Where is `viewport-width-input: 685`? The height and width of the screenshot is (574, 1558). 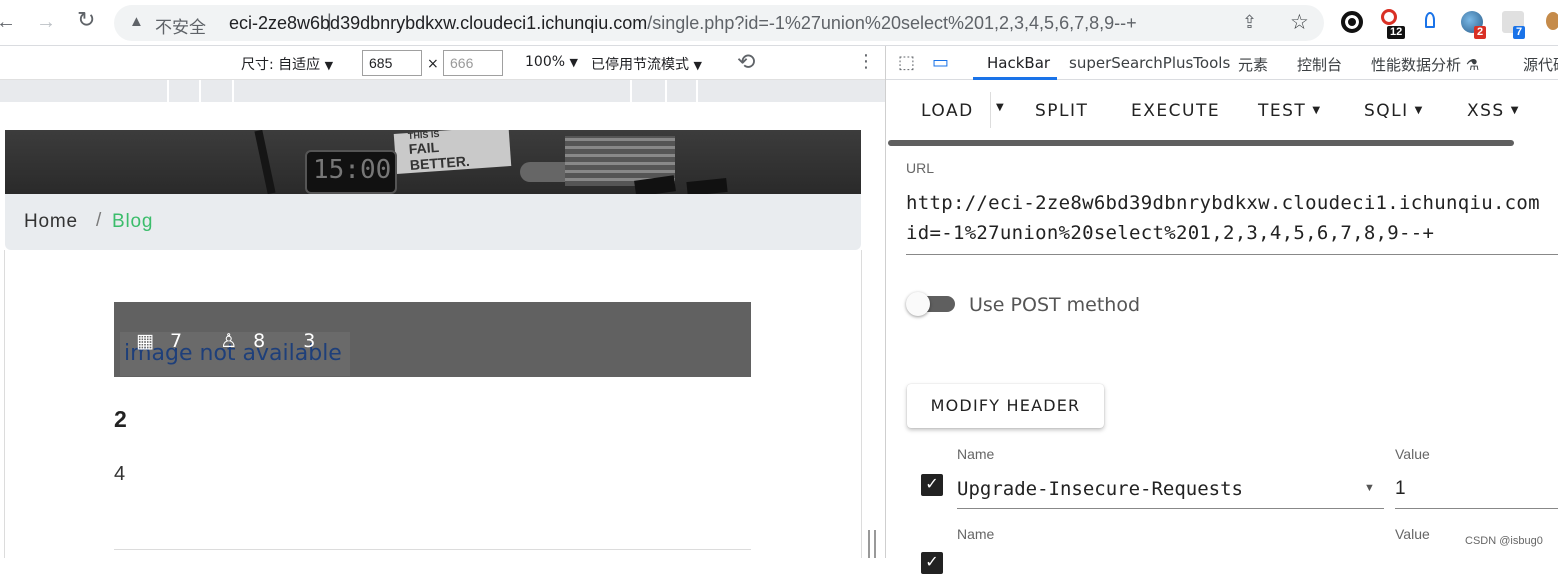
viewport-width-input: 685 is located at coordinates (392, 63).